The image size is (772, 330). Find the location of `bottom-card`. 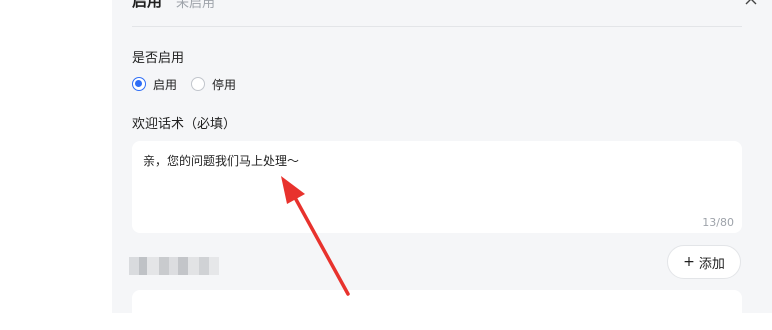

bottom-card is located at coordinates (437, 310).